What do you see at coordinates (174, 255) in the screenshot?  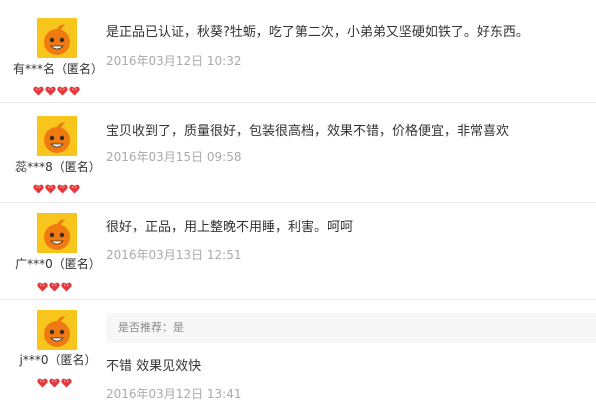 I see `review-date: 2016年03月13日 12:51` at bounding box center [174, 255].